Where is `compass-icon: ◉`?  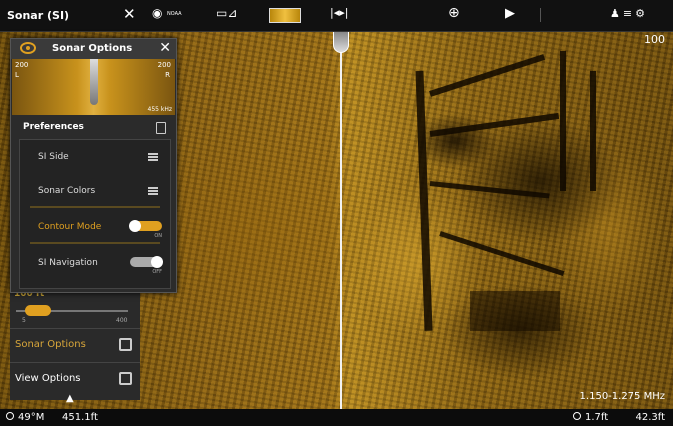 compass-icon: ◉ is located at coordinates (157, 13).